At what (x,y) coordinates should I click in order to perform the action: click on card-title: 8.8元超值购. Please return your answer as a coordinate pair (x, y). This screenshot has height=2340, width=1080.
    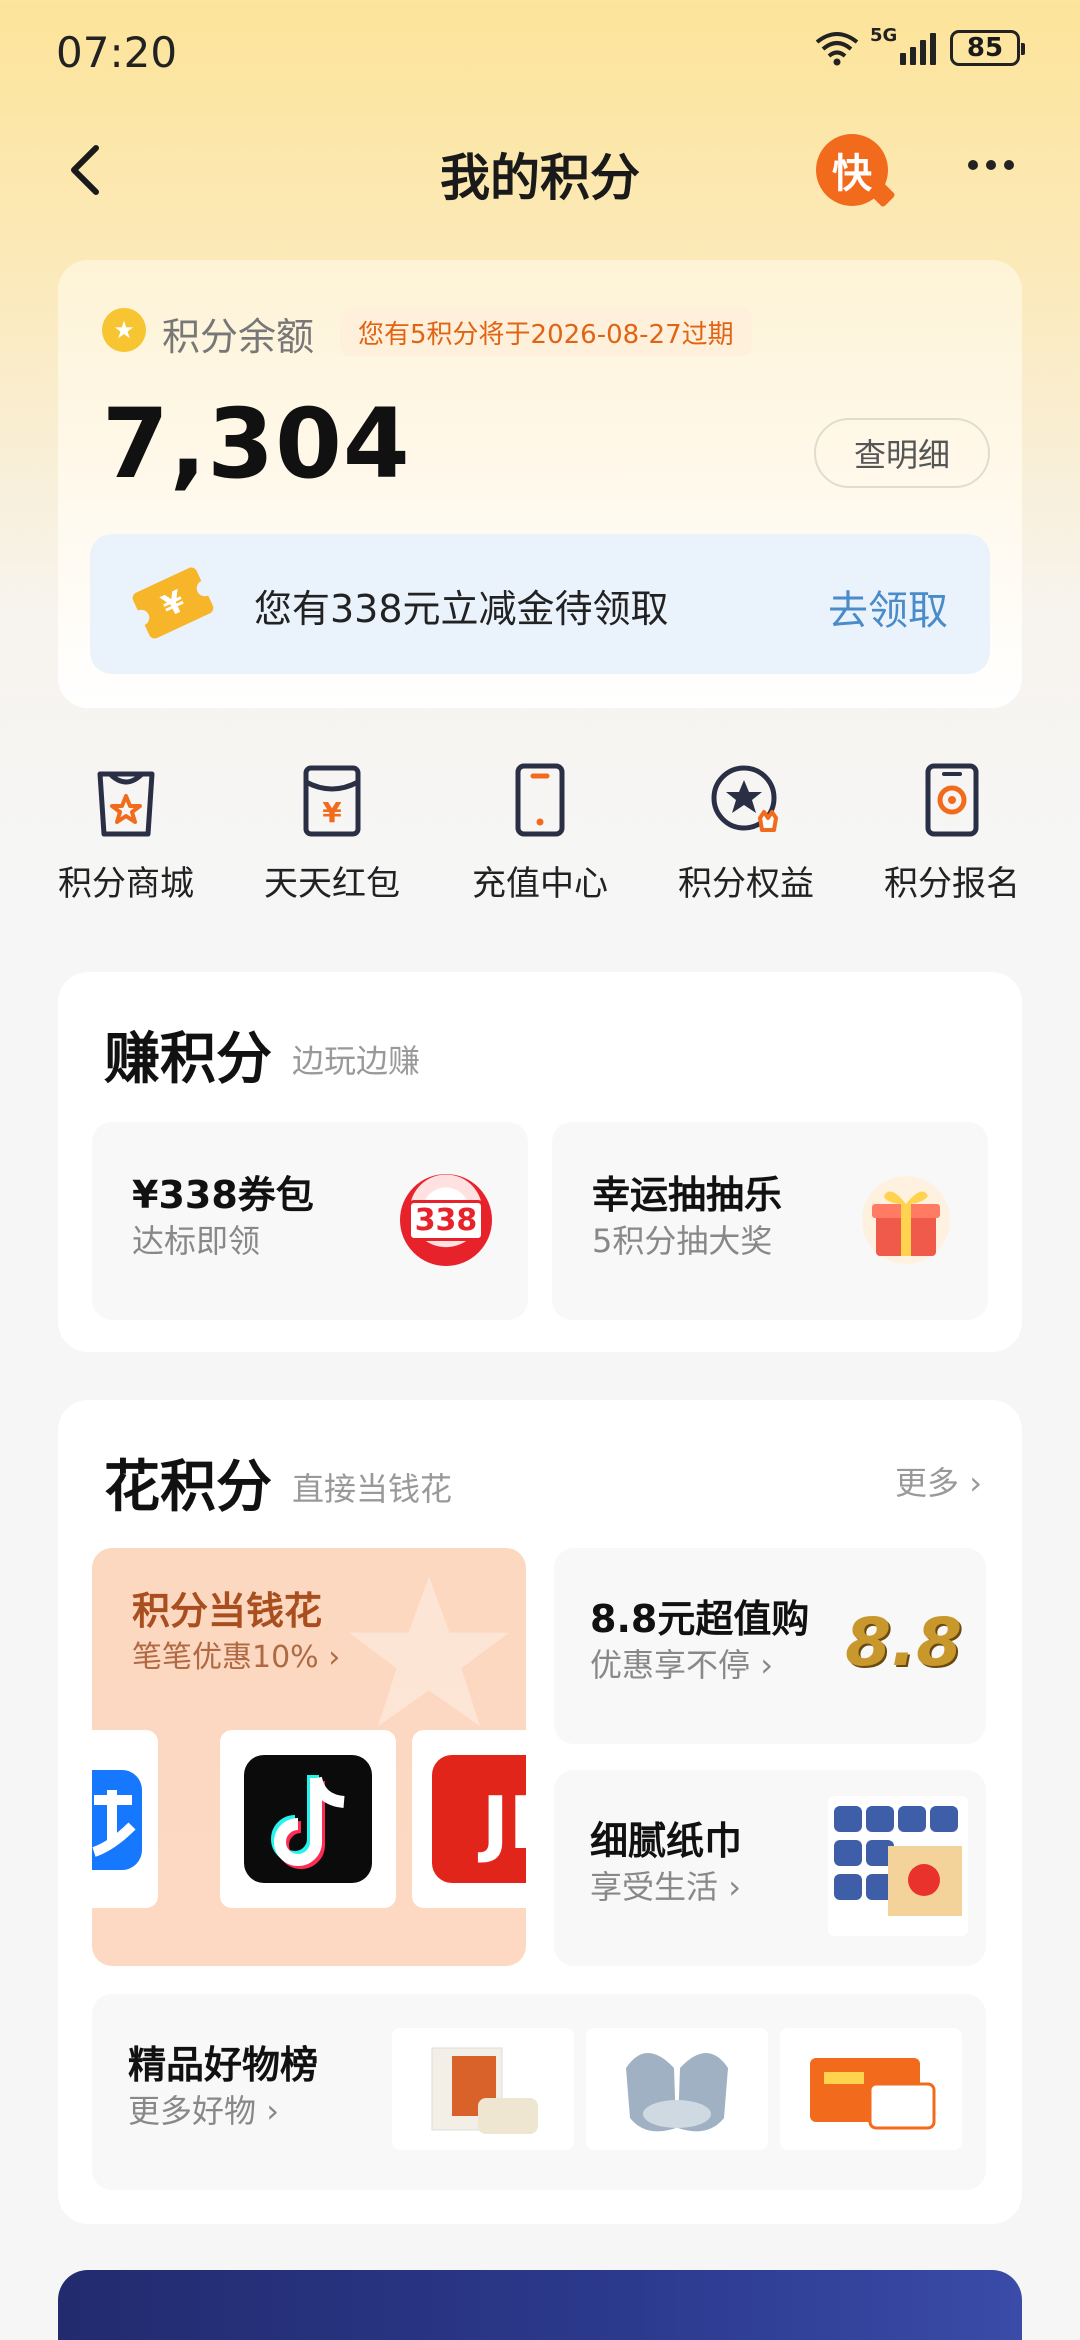
    Looking at the image, I should click on (700, 1619).